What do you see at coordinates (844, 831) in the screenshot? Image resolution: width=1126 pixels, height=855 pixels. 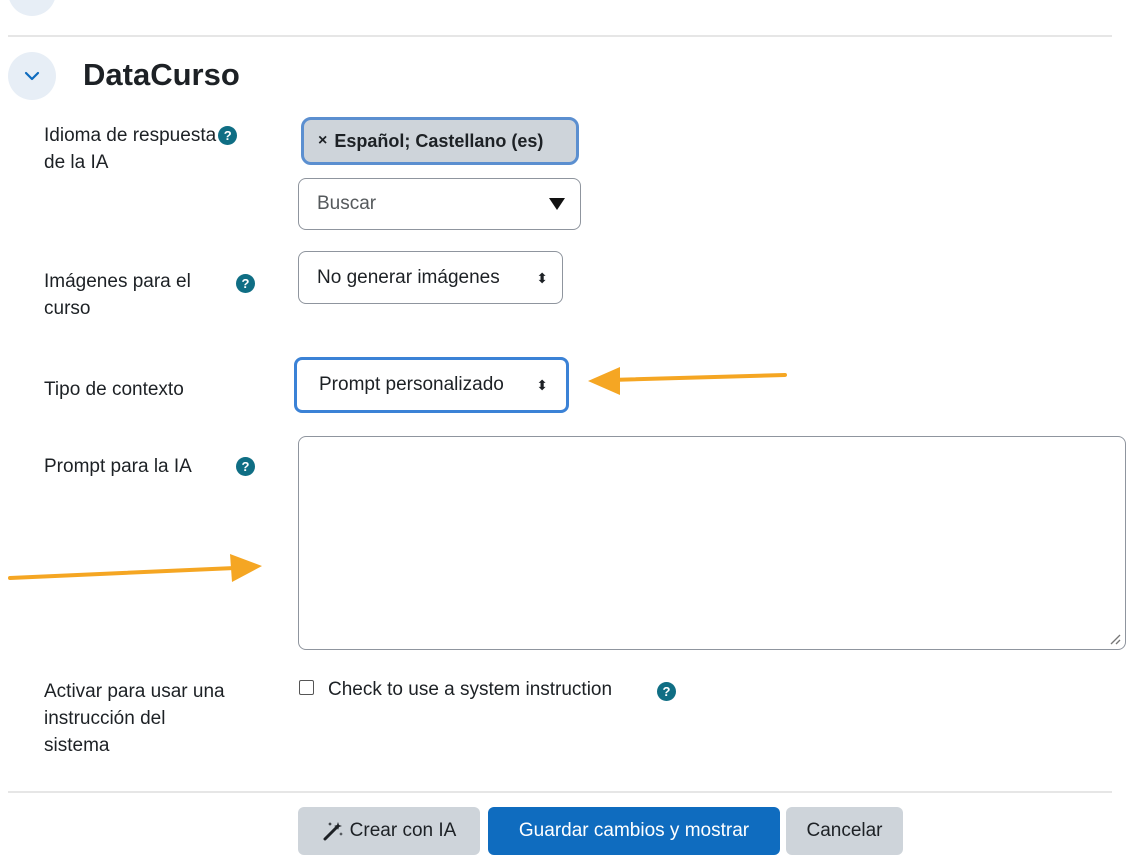 I see `cancel-button: Cancelar` at bounding box center [844, 831].